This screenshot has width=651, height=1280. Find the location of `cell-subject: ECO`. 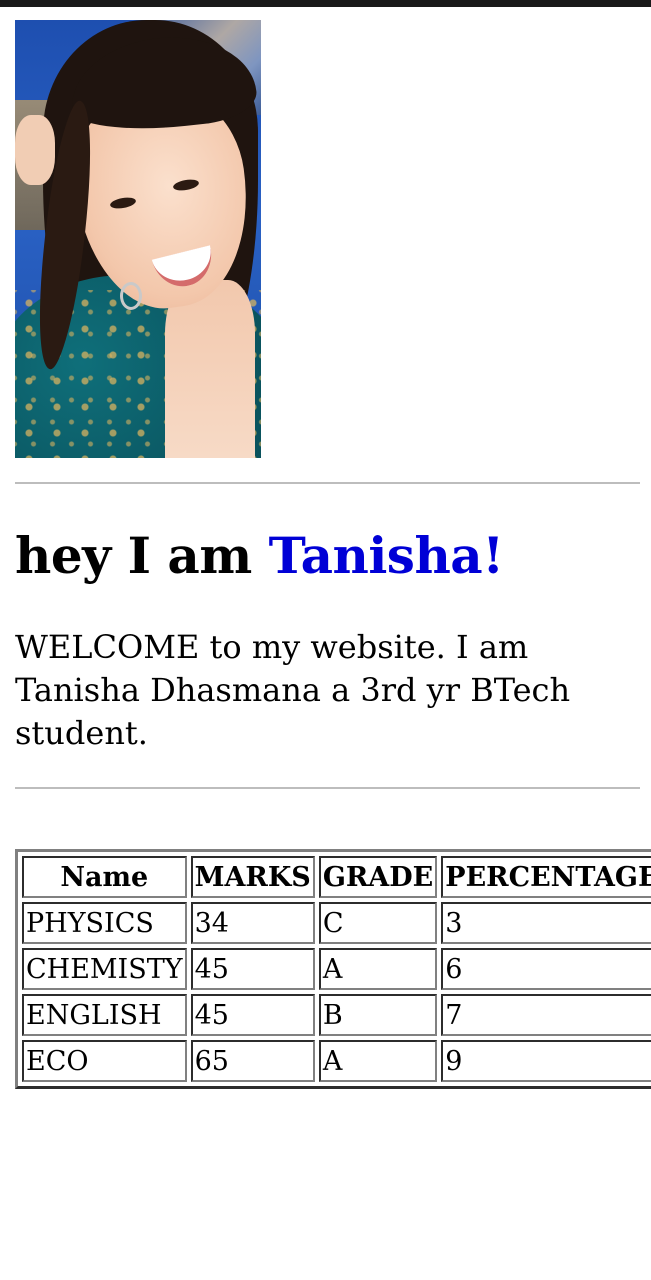

cell-subject: ECO is located at coordinates (104, 1061).